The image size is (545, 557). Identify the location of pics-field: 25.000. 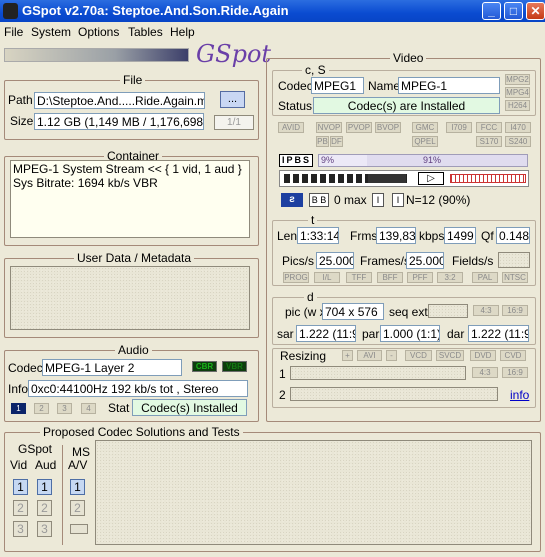
(335, 260).